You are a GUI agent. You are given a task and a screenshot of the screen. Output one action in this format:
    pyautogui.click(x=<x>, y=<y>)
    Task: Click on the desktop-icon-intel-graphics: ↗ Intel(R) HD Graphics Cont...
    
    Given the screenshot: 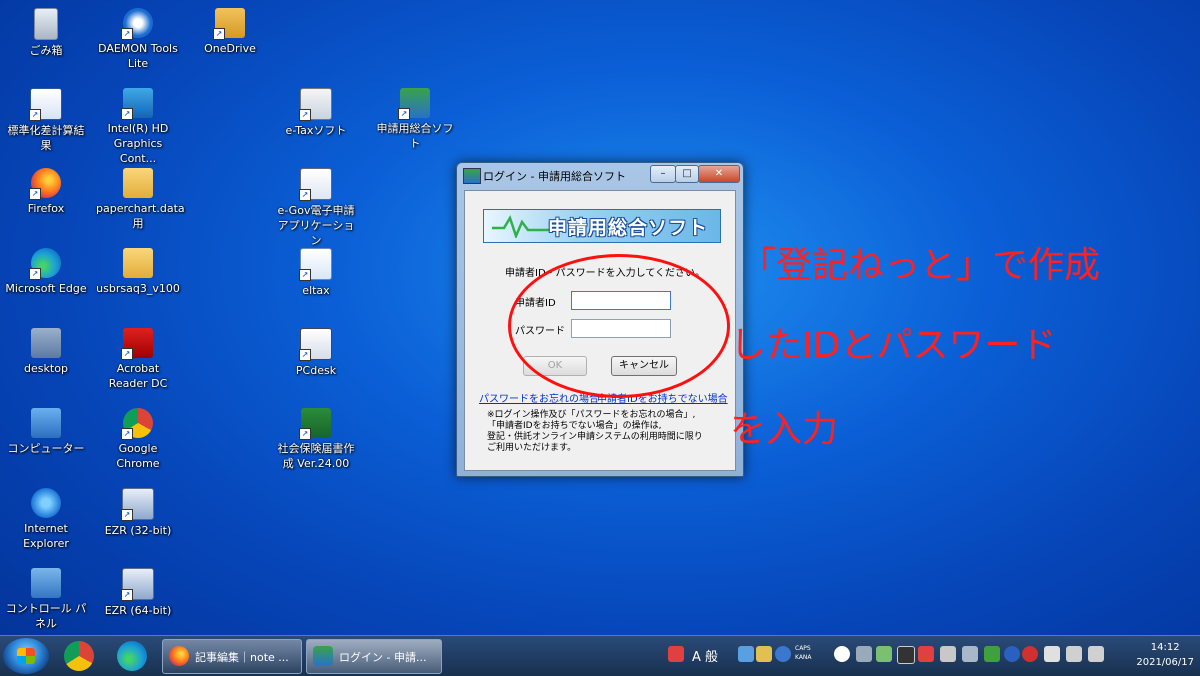 What is the action you would take?
    pyautogui.click(x=138, y=124)
    